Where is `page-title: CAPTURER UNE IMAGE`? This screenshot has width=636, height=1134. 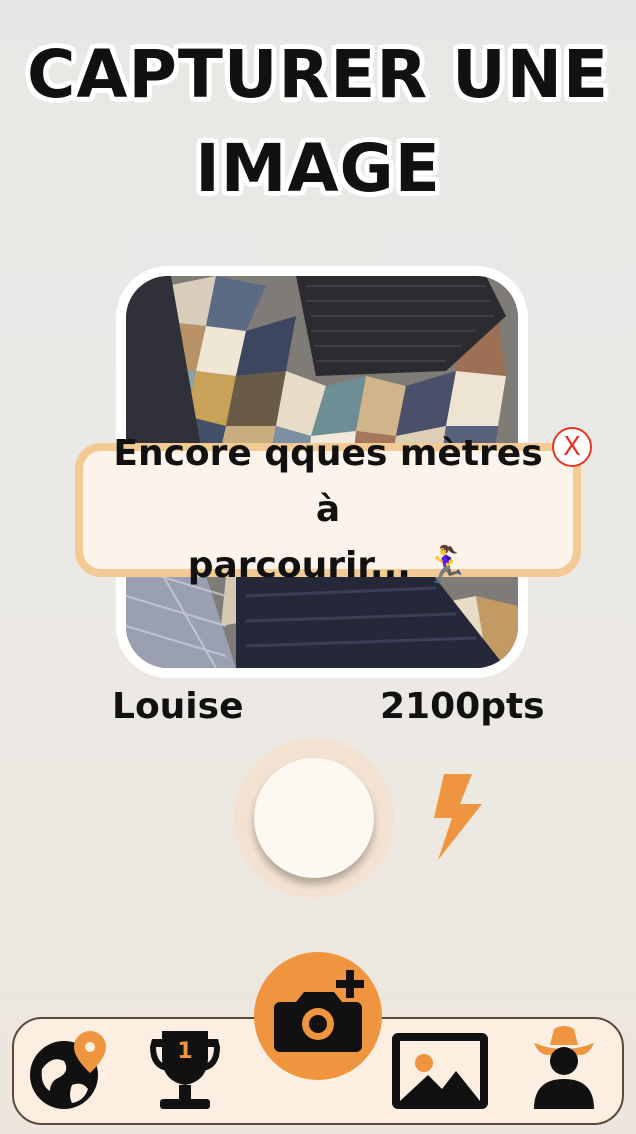
page-title: CAPTURER UNE IMAGE is located at coordinates (318, 121).